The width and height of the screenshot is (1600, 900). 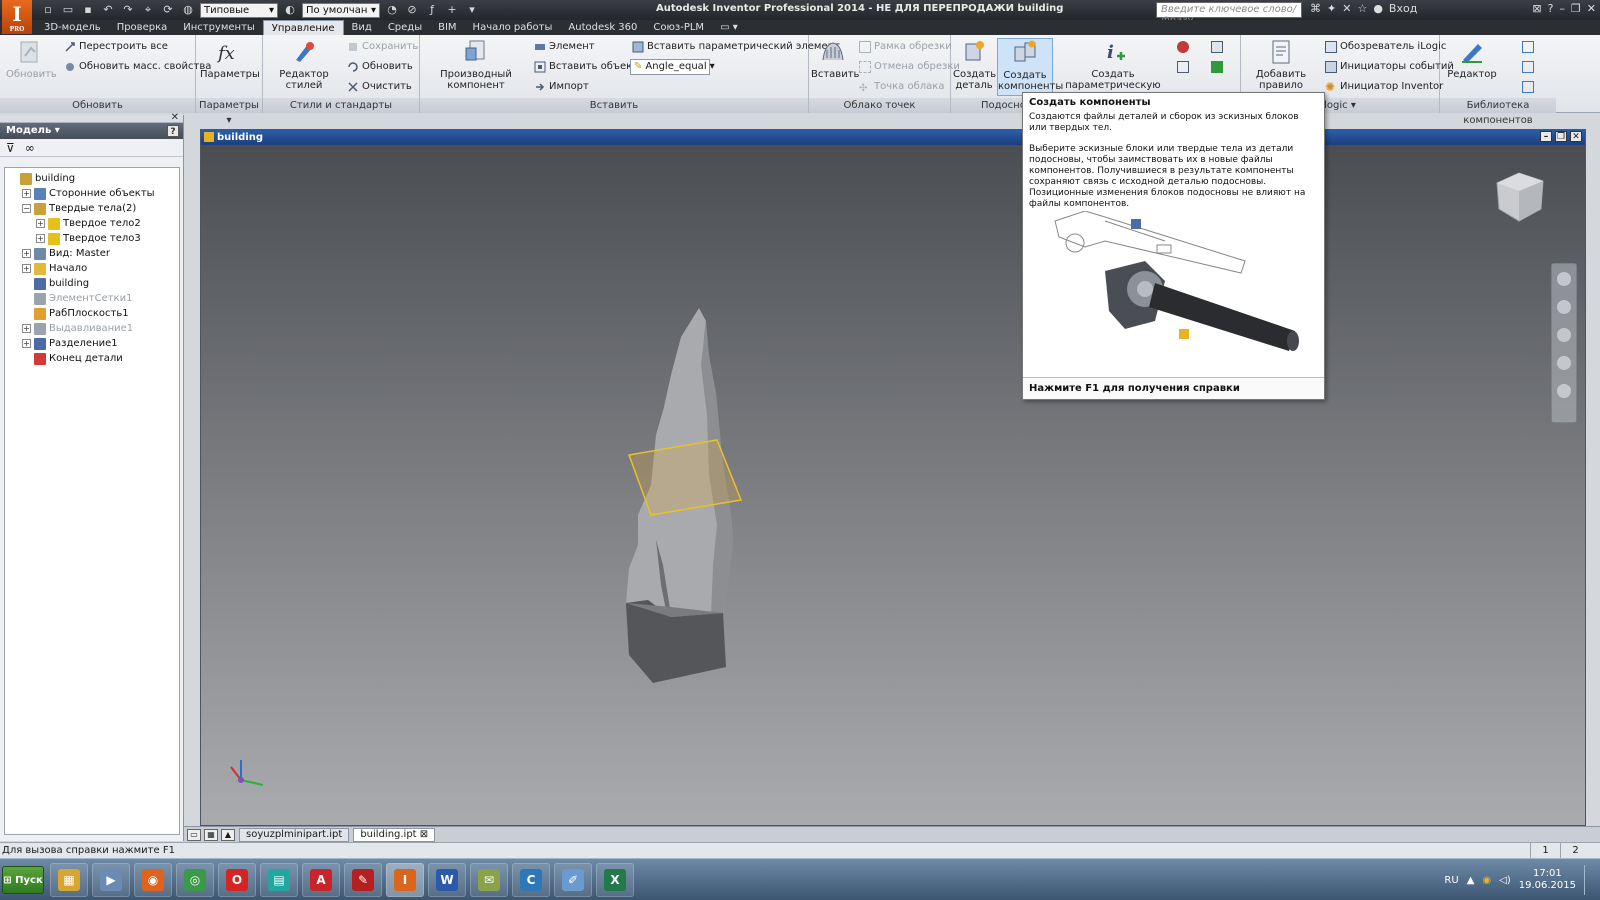 What do you see at coordinates (1576, 8) in the screenshot?
I see `restore-button: ❐` at bounding box center [1576, 8].